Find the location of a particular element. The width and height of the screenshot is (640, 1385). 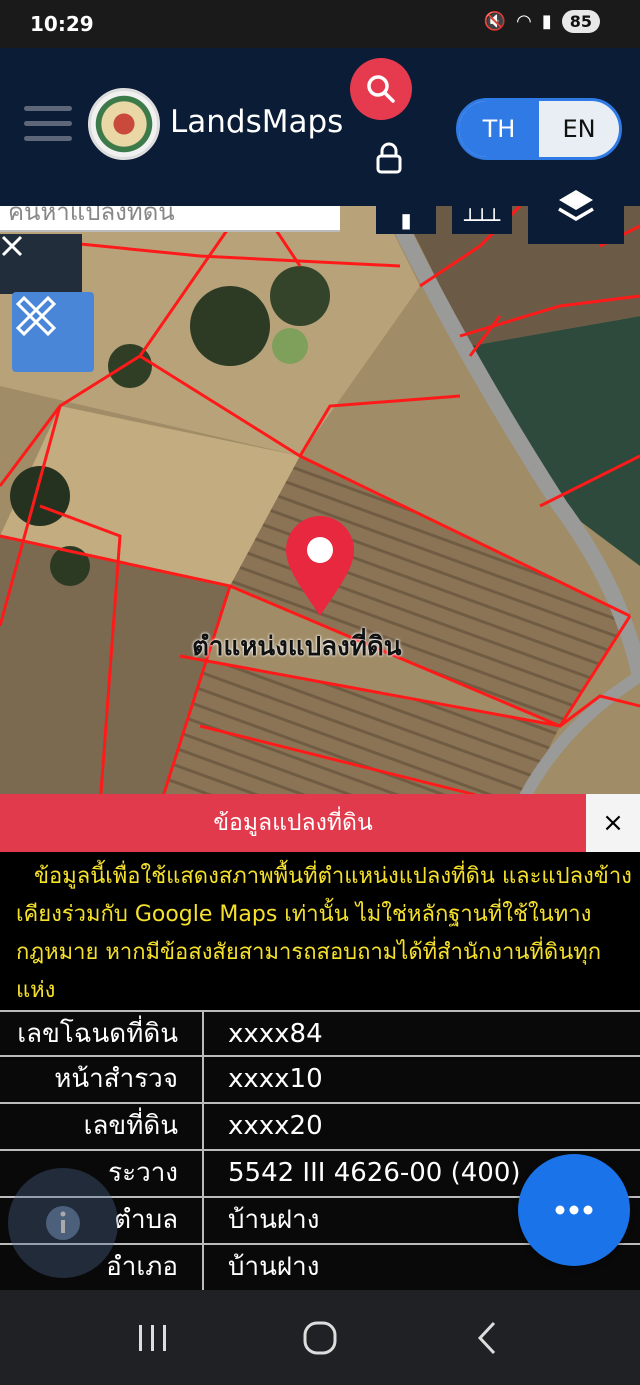

row-label: เลขโฉนดที่ดิน is located at coordinates (102, 1033).